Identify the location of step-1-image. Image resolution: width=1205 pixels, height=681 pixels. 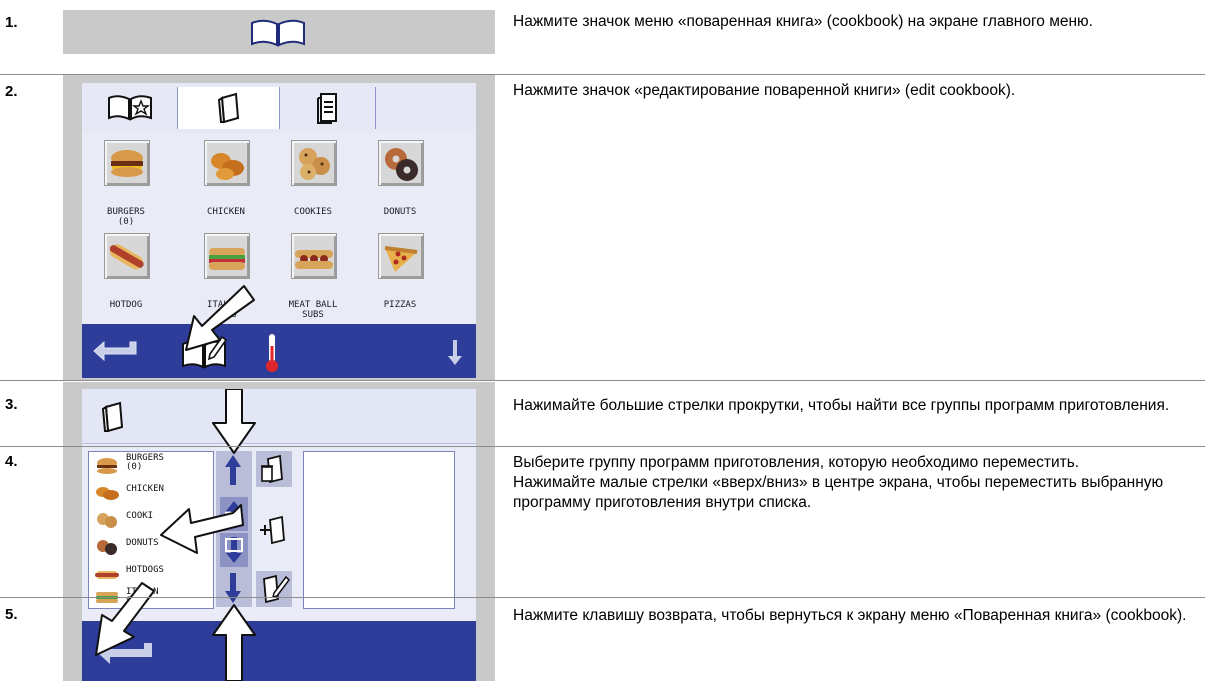
(279, 32).